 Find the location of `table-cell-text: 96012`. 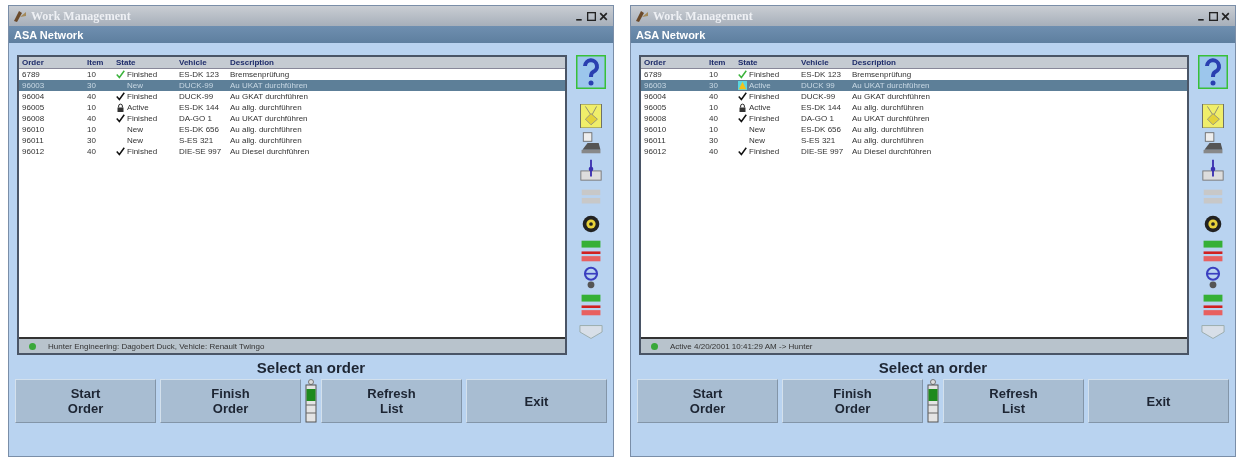

table-cell-text: 96012 is located at coordinates (655, 151).